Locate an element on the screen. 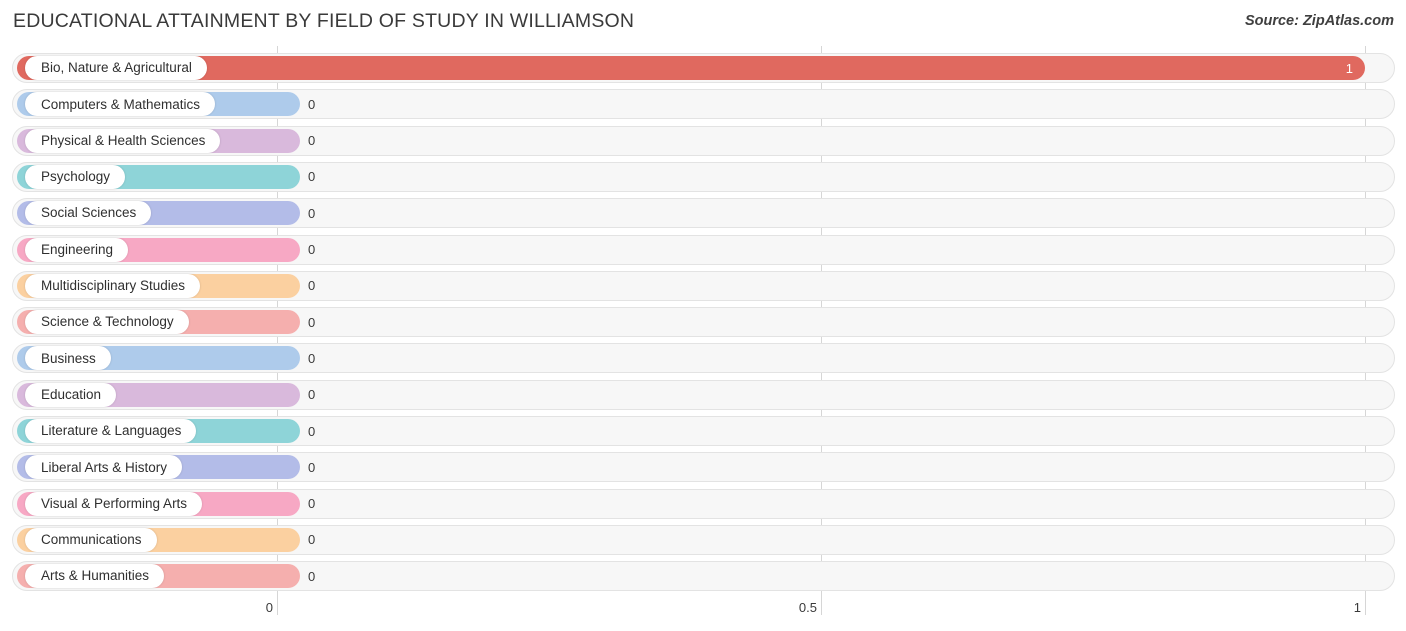 The width and height of the screenshot is (1406, 631). category-label: Physical & Health Sciences is located at coordinates (123, 140).